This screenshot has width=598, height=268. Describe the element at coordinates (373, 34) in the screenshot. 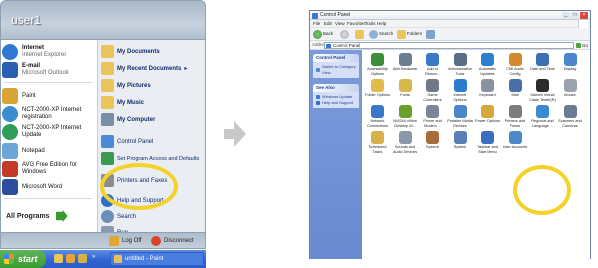

I see `search-icon` at that location.